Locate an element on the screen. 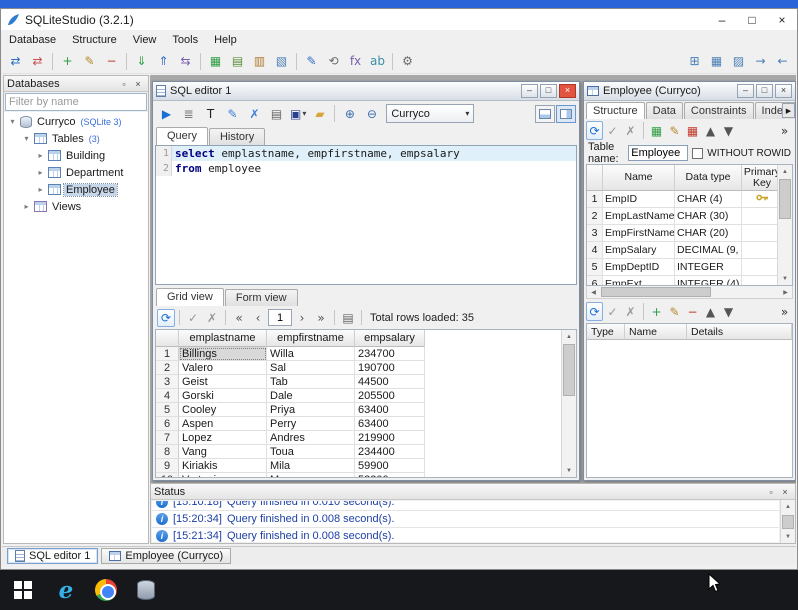 This screenshot has height=610, width=798. column-header-empfirstname: empfirstname is located at coordinates (311, 338).